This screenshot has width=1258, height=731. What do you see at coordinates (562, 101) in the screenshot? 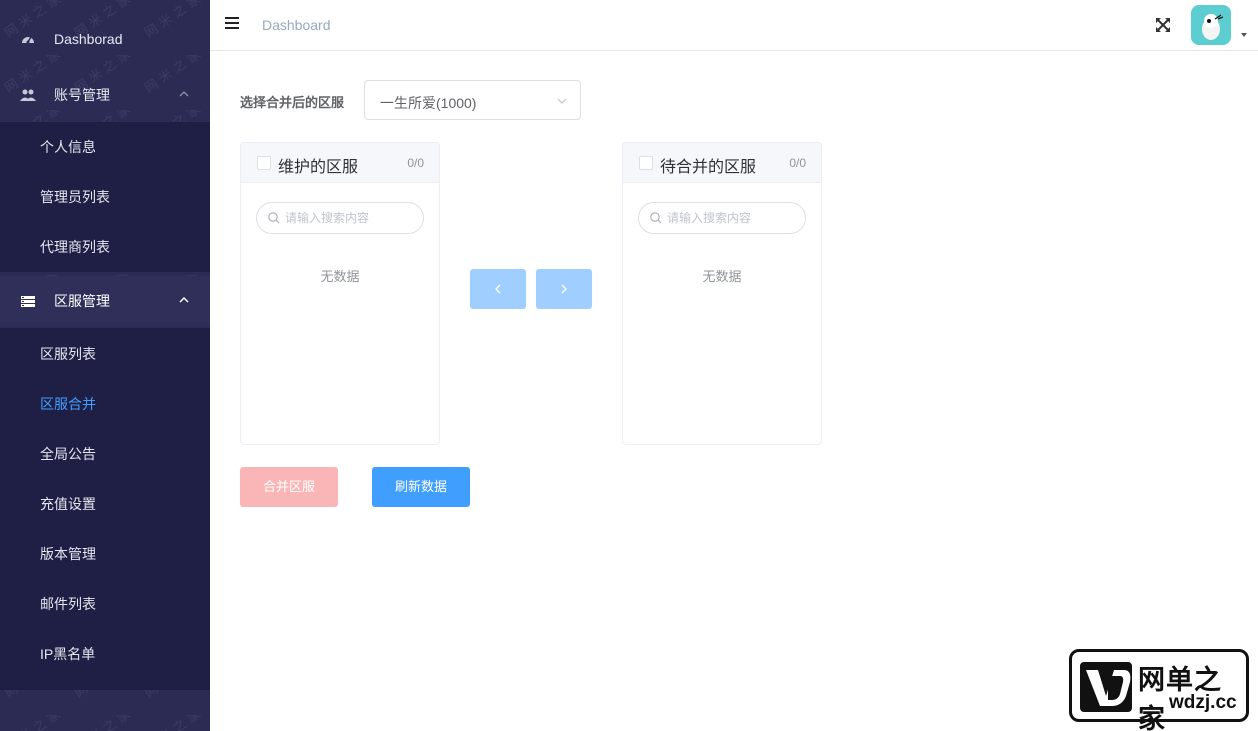
I see `chevron-down-icon` at bounding box center [562, 101].